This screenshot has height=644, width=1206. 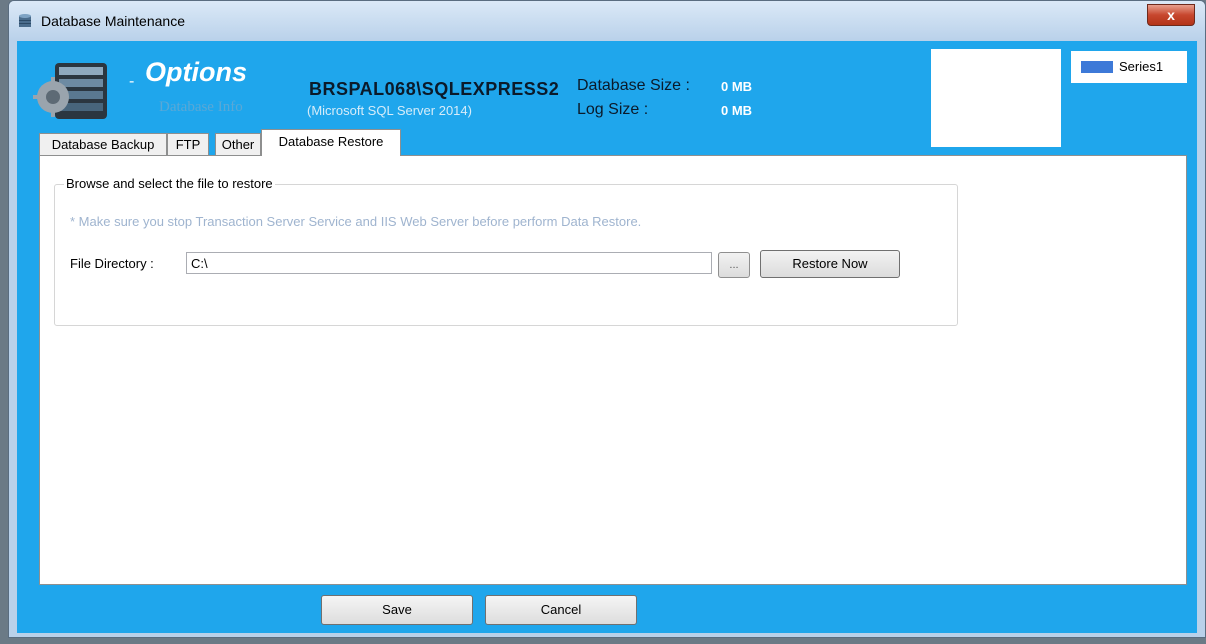 I want to click on database-app-icon, so click(x=25, y=20).